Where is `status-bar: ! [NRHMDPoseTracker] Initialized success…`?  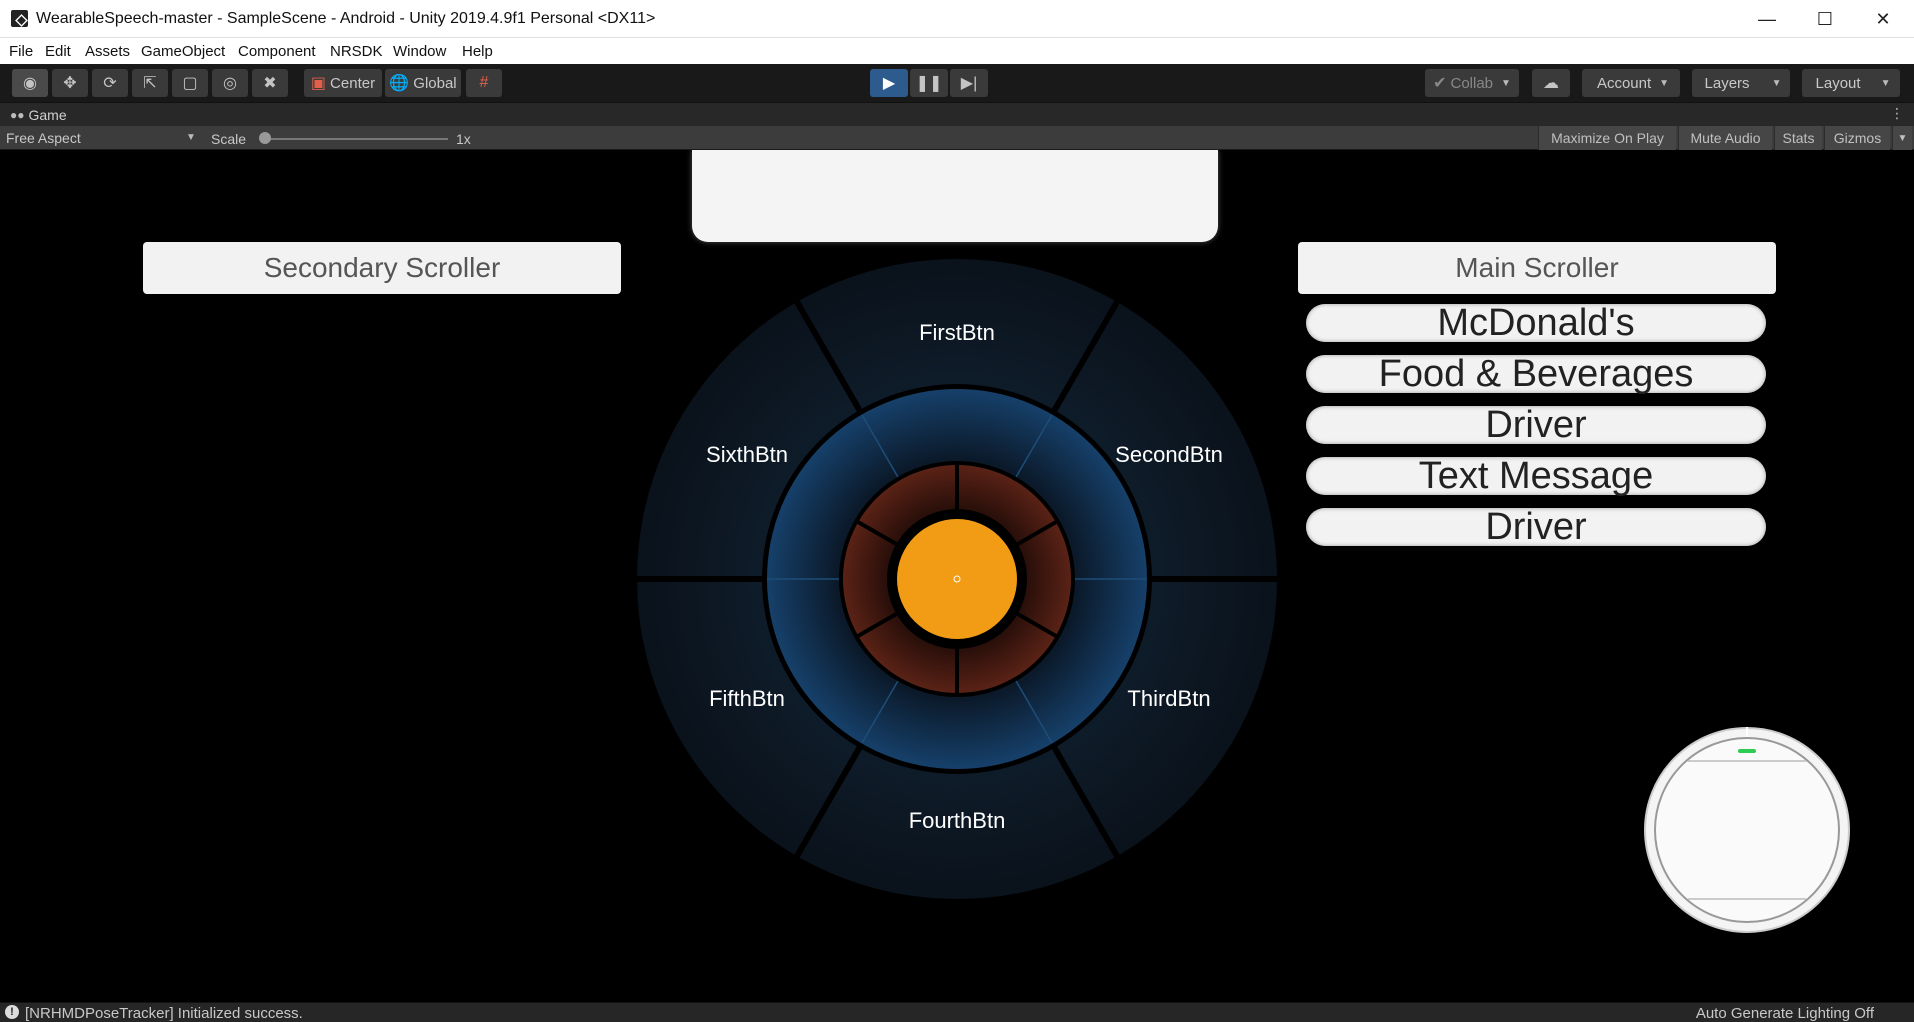
status-bar: ! [NRHMDPoseTracker] Initialized success… is located at coordinates (957, 1012).